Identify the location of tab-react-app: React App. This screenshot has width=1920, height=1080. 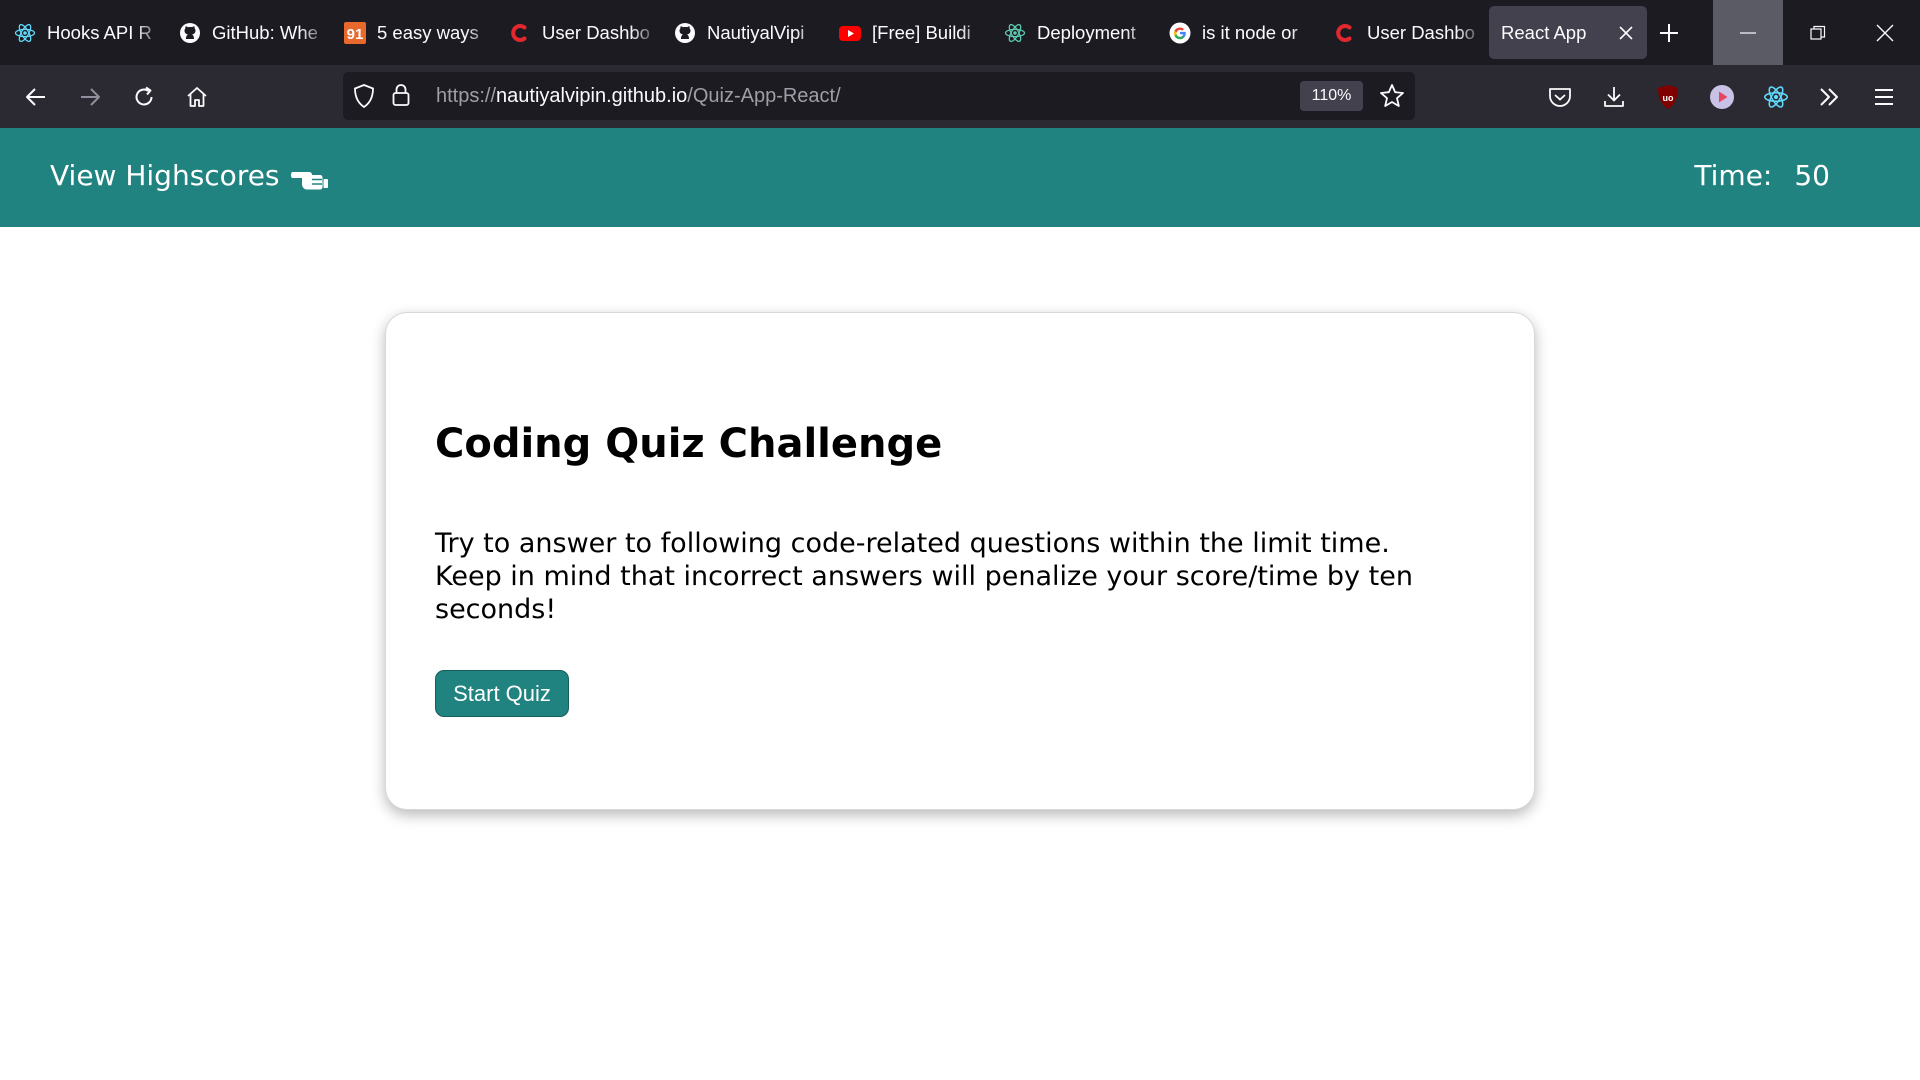
(1568, 32).